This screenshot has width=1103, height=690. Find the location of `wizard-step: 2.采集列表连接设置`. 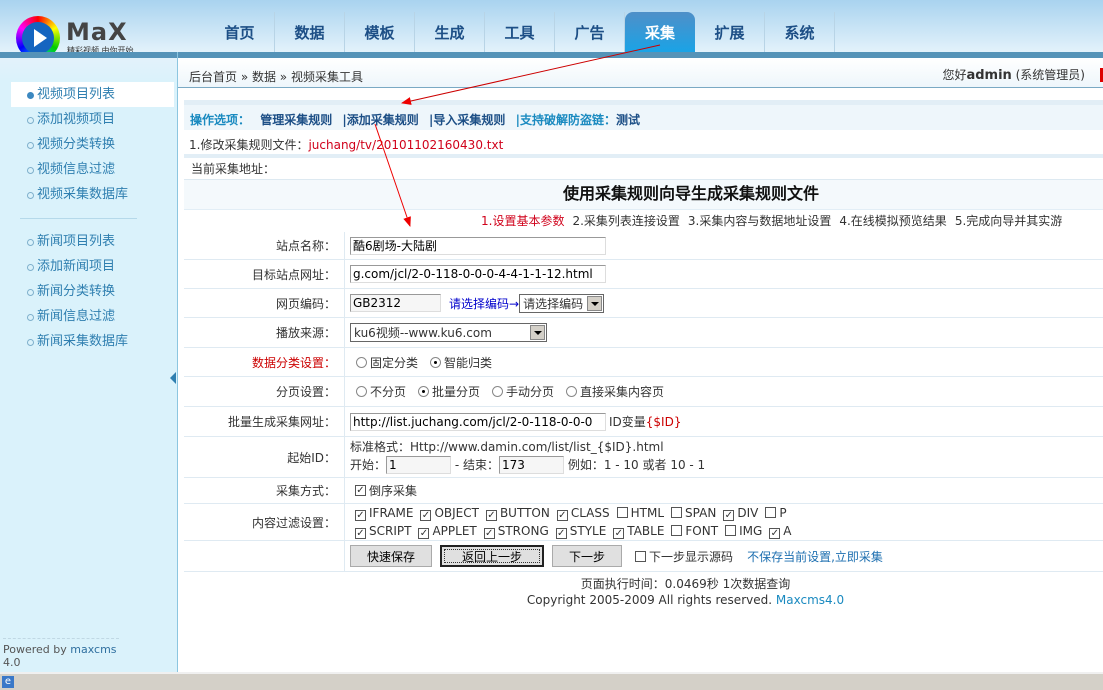

wizard-step: 2.采集列表连接设置 is located at coordinates (626, 221).